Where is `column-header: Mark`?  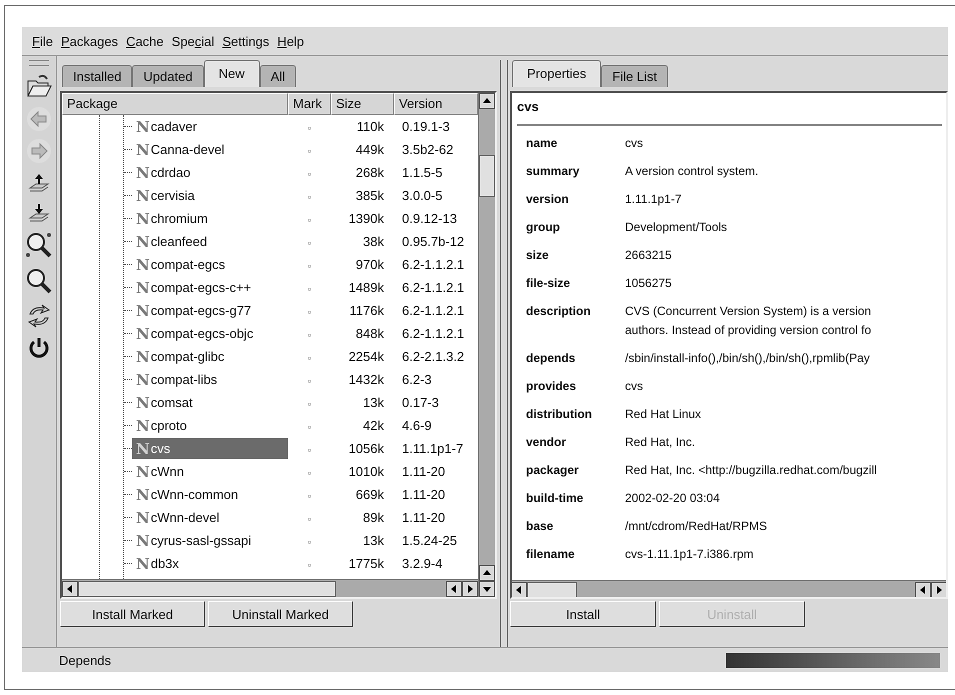
column-header: Mark is located at coordinates (309, 104).